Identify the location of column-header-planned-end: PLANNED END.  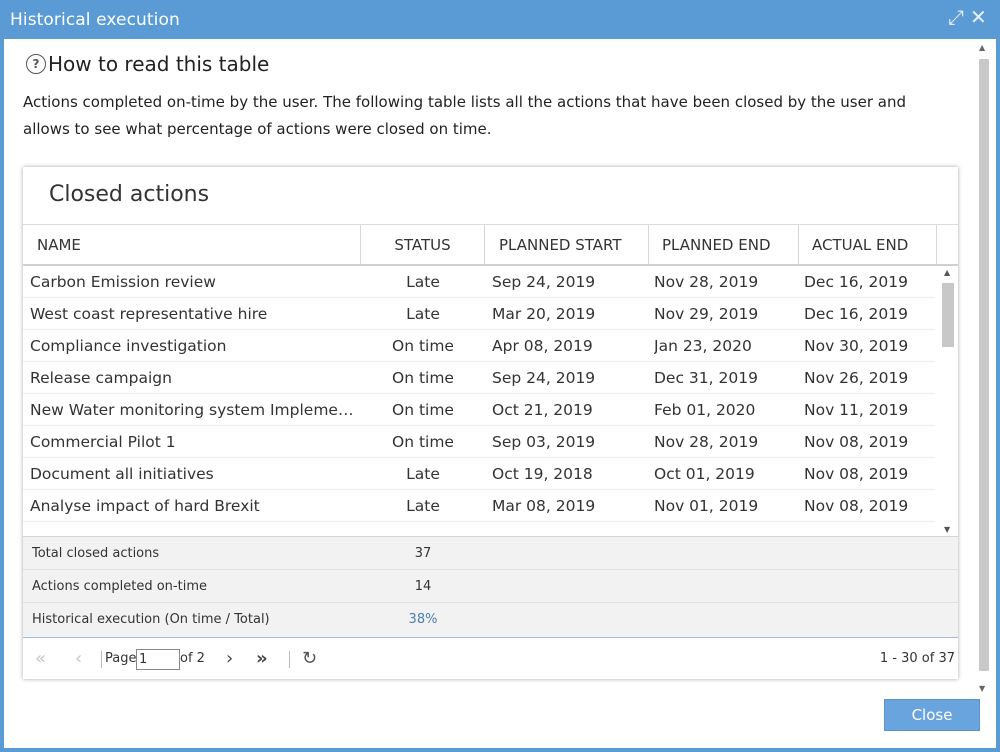
(724, 245).